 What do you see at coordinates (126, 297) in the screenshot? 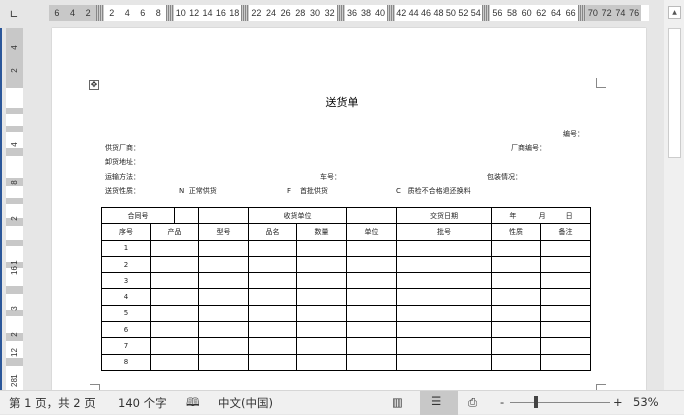
I see `row-number-cell: 4` at bounding box center [126, 297].